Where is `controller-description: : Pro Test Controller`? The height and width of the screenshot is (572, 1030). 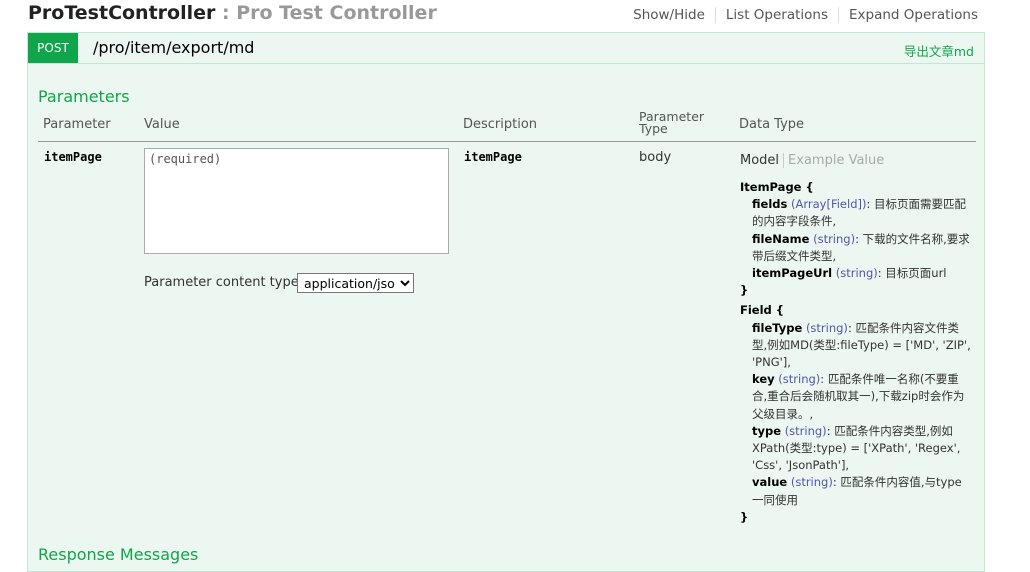
controller-description: : Pro Test Controller is located at coordinates (329, 13).